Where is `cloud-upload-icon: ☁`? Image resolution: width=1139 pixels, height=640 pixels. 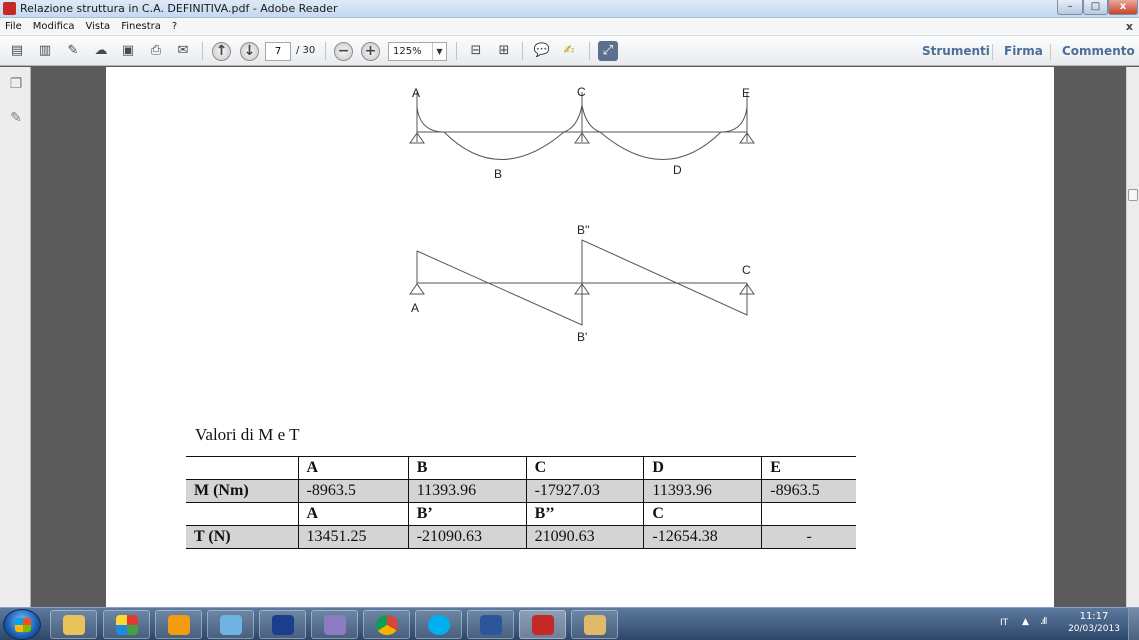 cloud-upload-icon: ☁ is located at coordinates (101, 51).